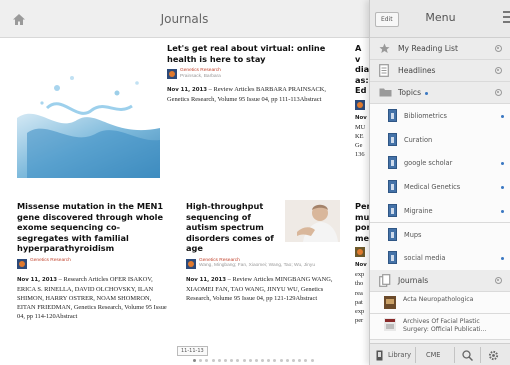  Describe the element at coordinates (440, 49) in the screenshot. I see `menu-item-my-reading-list: My Reading List` at that location.